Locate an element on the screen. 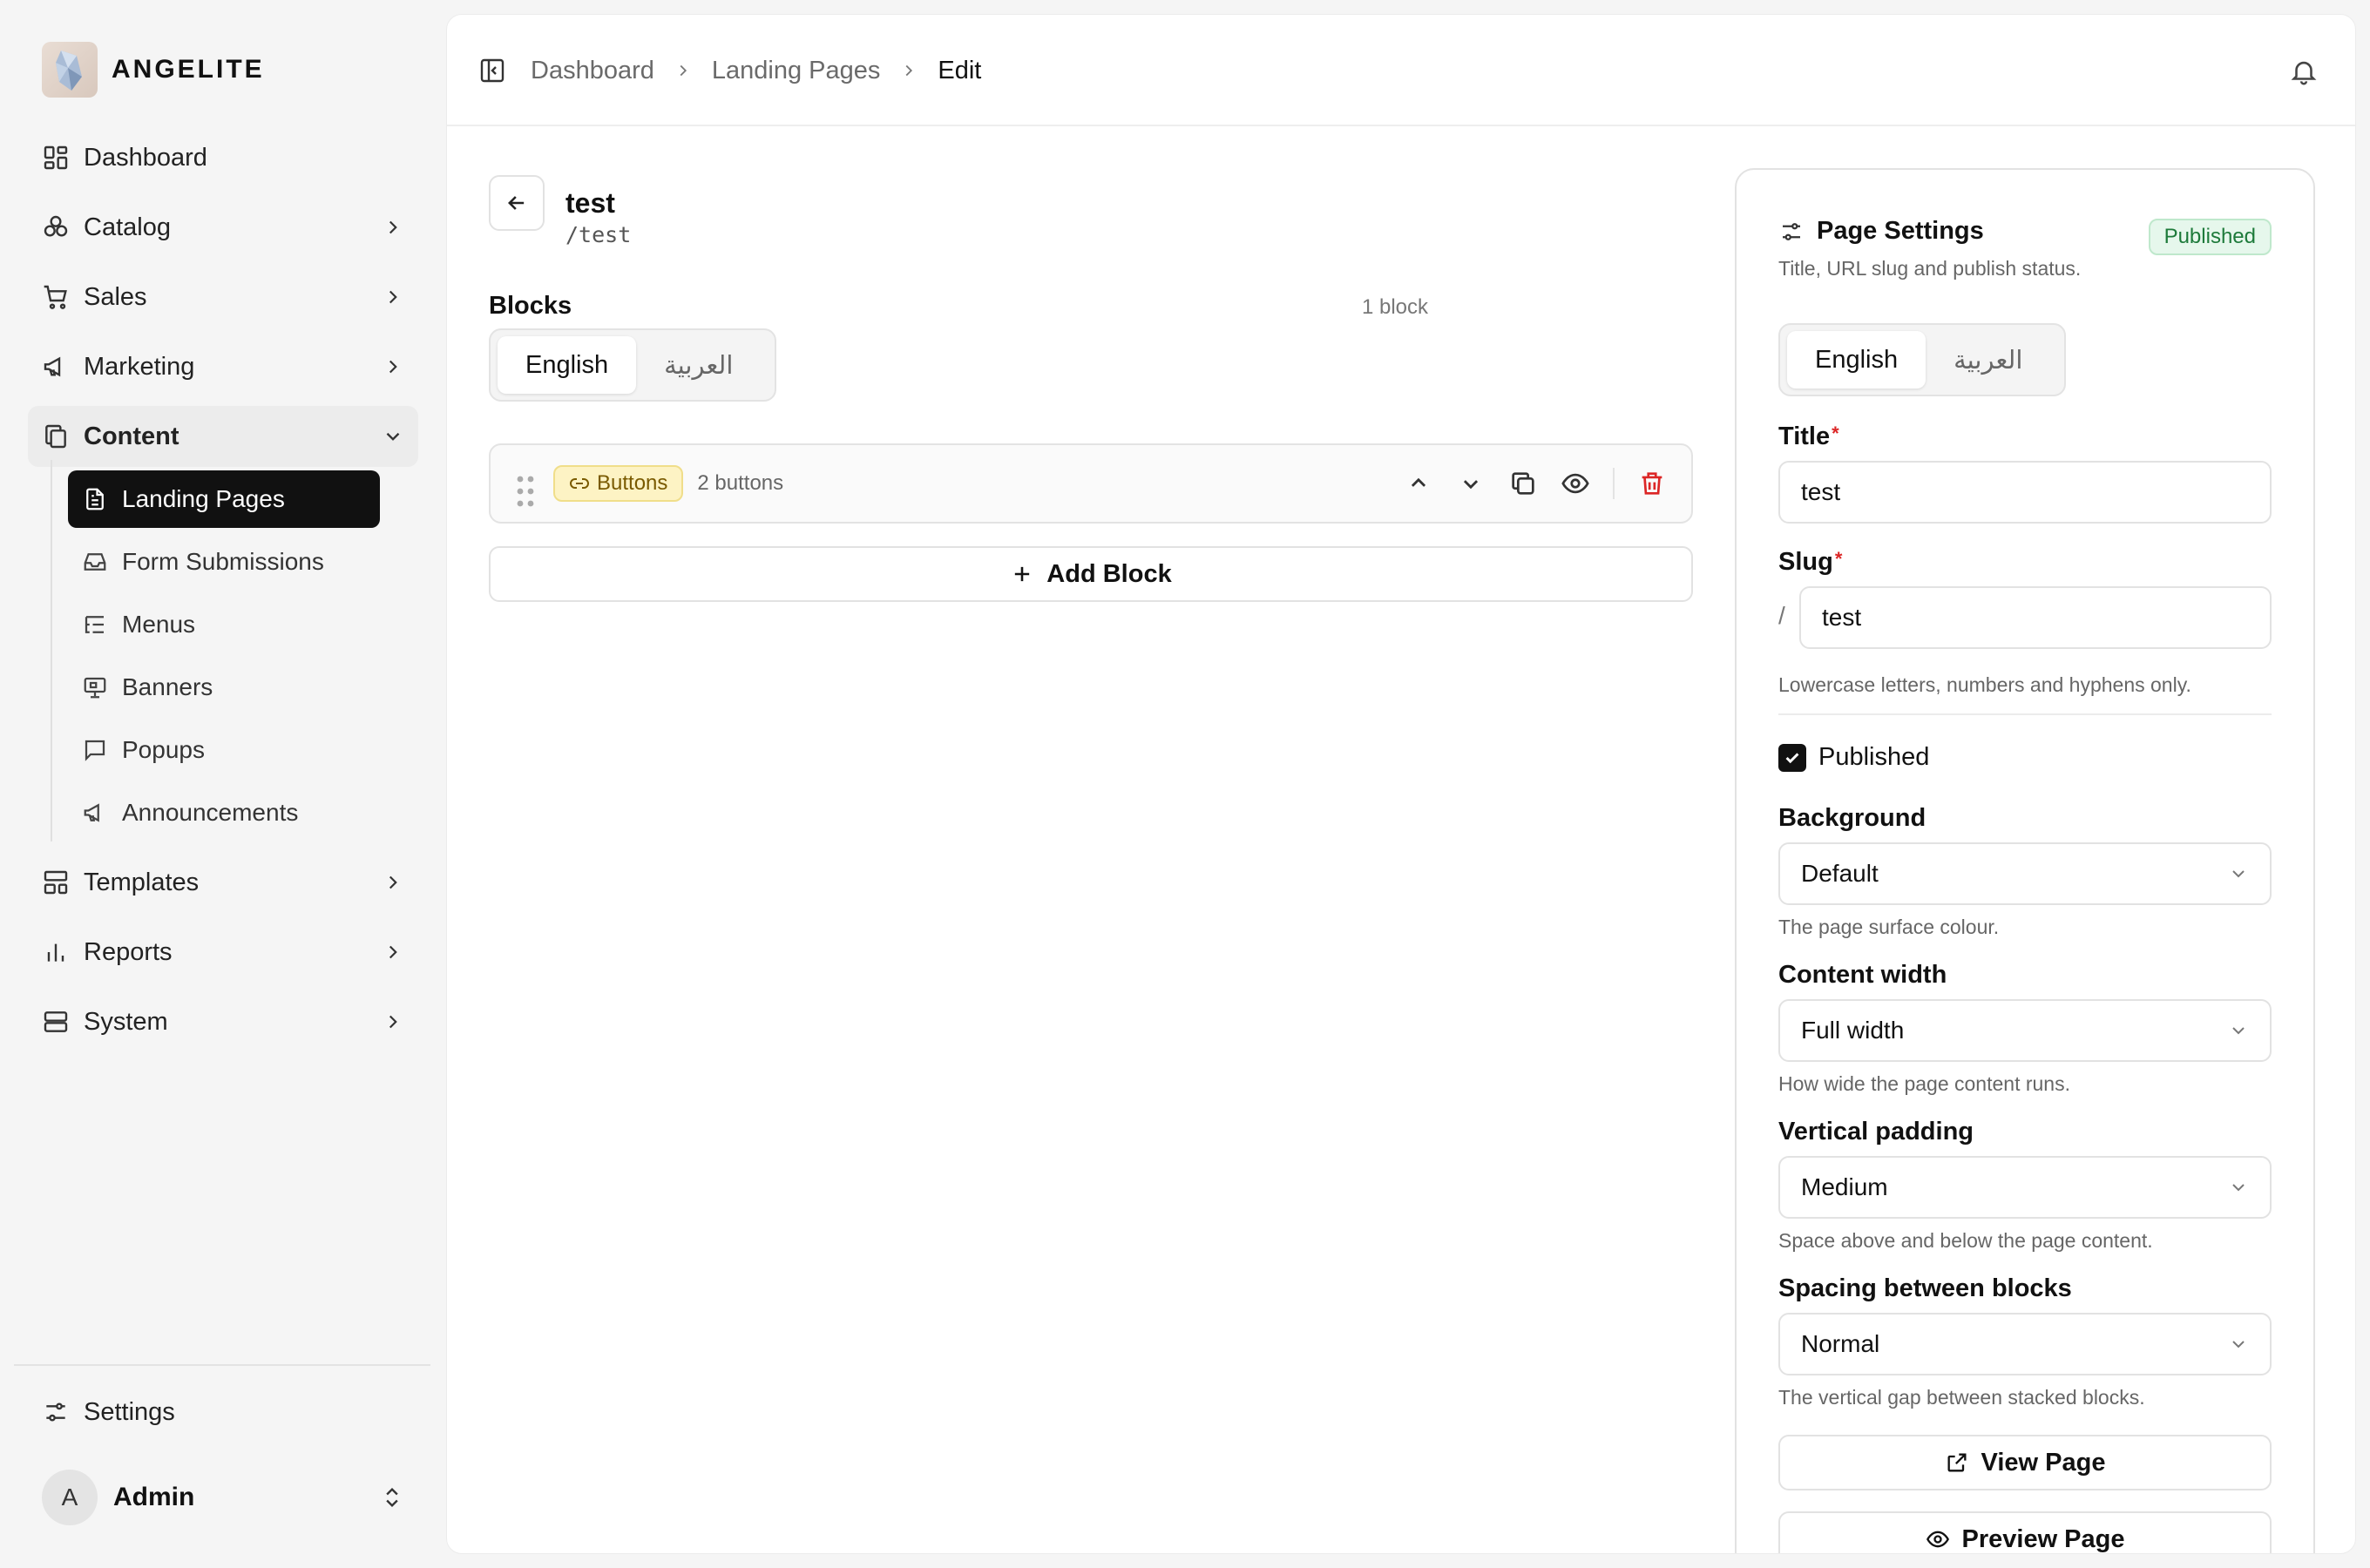  chevrons-up-down-icon is located at coordinates (392, 1497).